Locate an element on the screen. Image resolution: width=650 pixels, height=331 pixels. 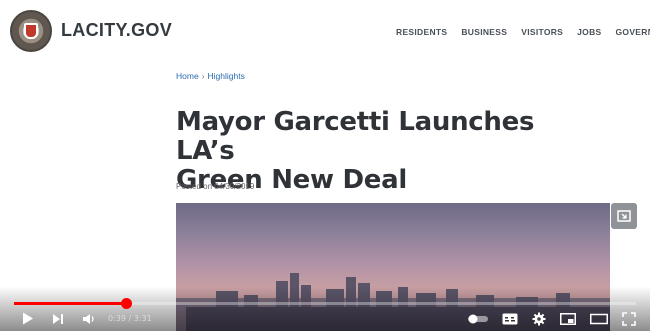
breadcrumb: Home › Highlights is located at coordinates (210, 76).